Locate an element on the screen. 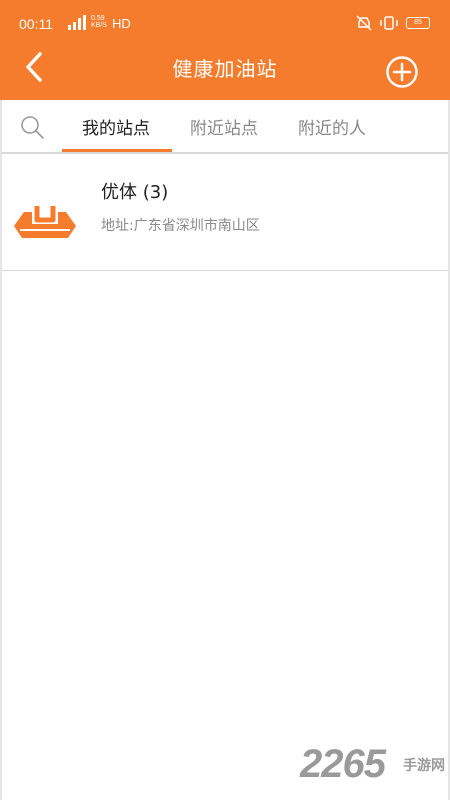  speed-value: 0.59 is located at coordinates (98, 18).